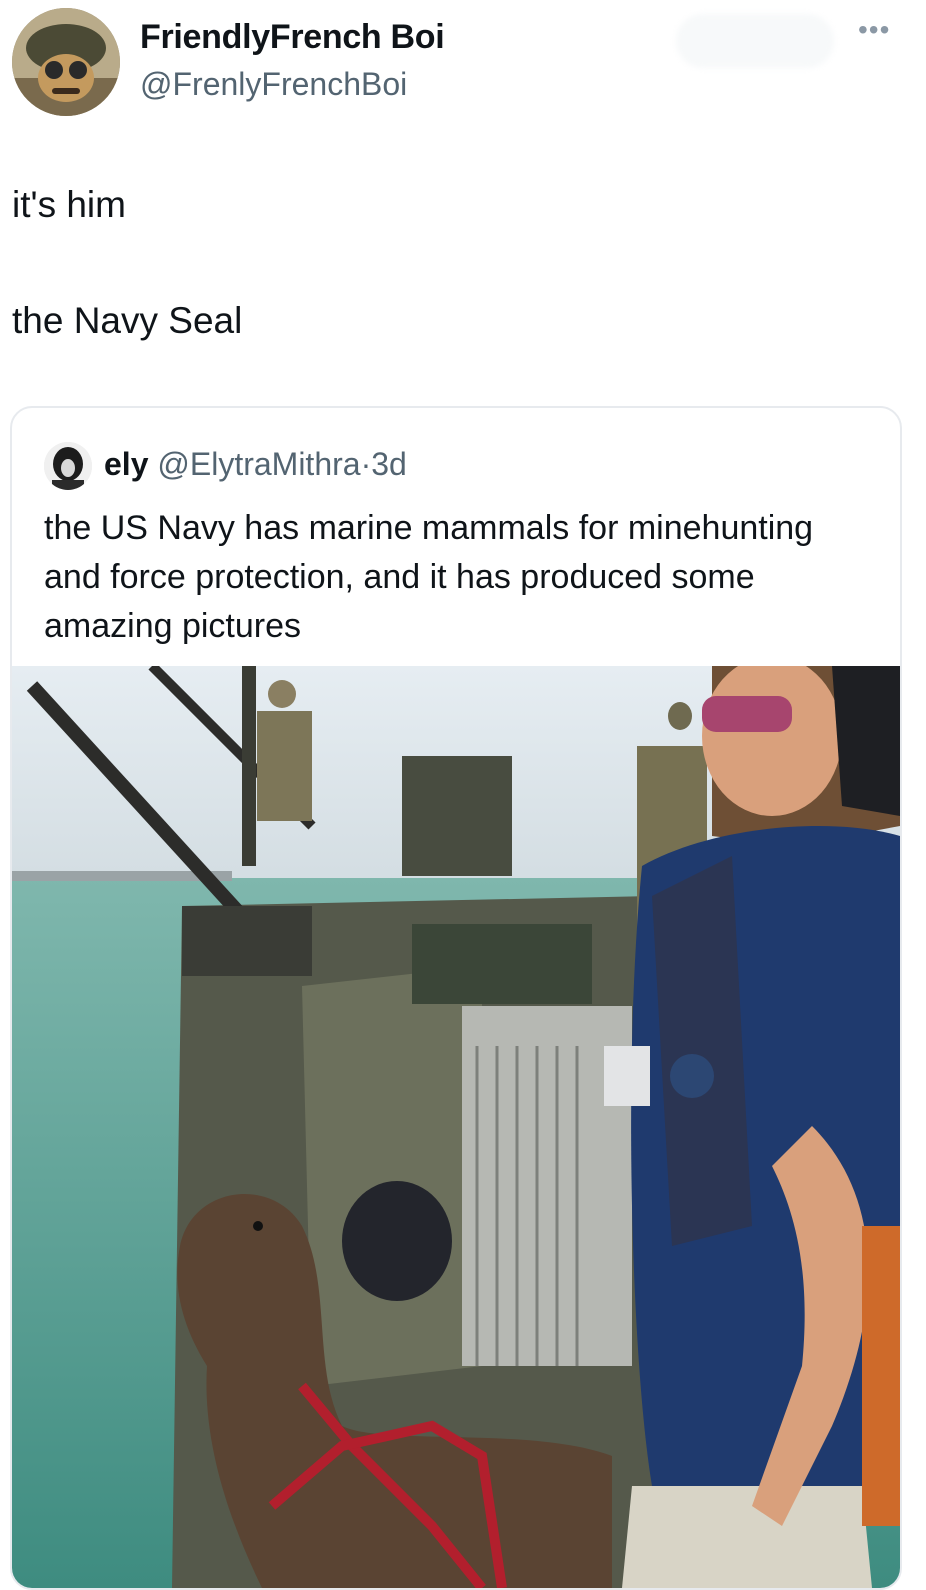  I want to click on tweet-text-line-1: it's him, so click(69, 204).